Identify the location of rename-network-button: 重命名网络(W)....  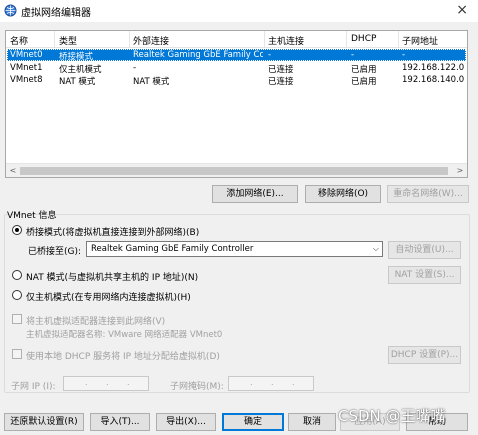
(428, 194).